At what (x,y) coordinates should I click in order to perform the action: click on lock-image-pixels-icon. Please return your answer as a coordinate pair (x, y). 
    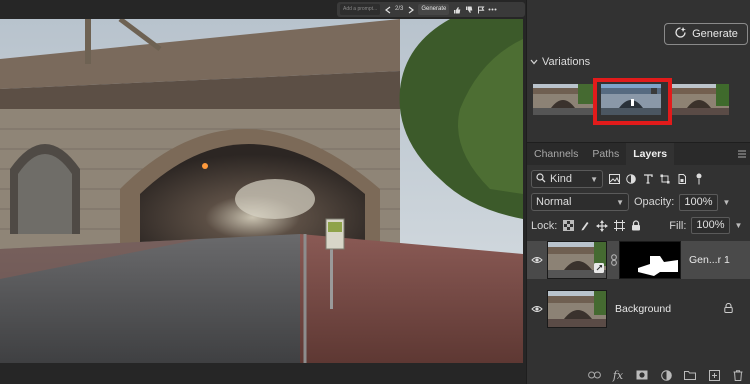
    Looking at the image, I should click on (585, 226).